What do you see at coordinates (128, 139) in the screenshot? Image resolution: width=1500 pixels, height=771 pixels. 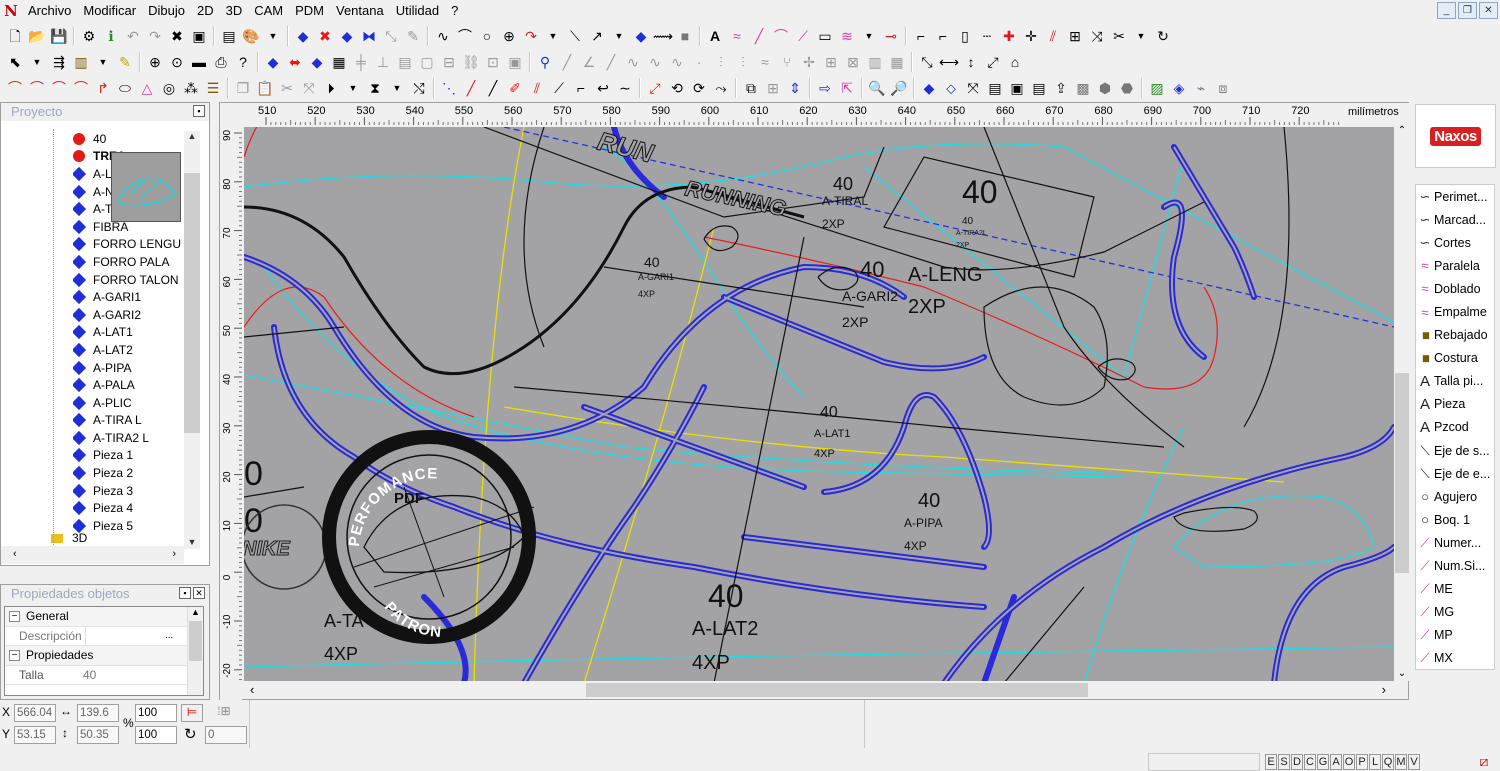 I see `tree-item: 40` at bounding box center [128, 139].